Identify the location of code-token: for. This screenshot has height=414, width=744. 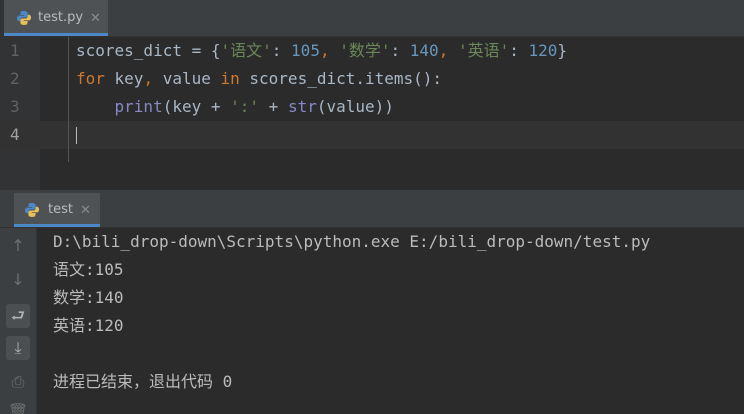
(90, 78).